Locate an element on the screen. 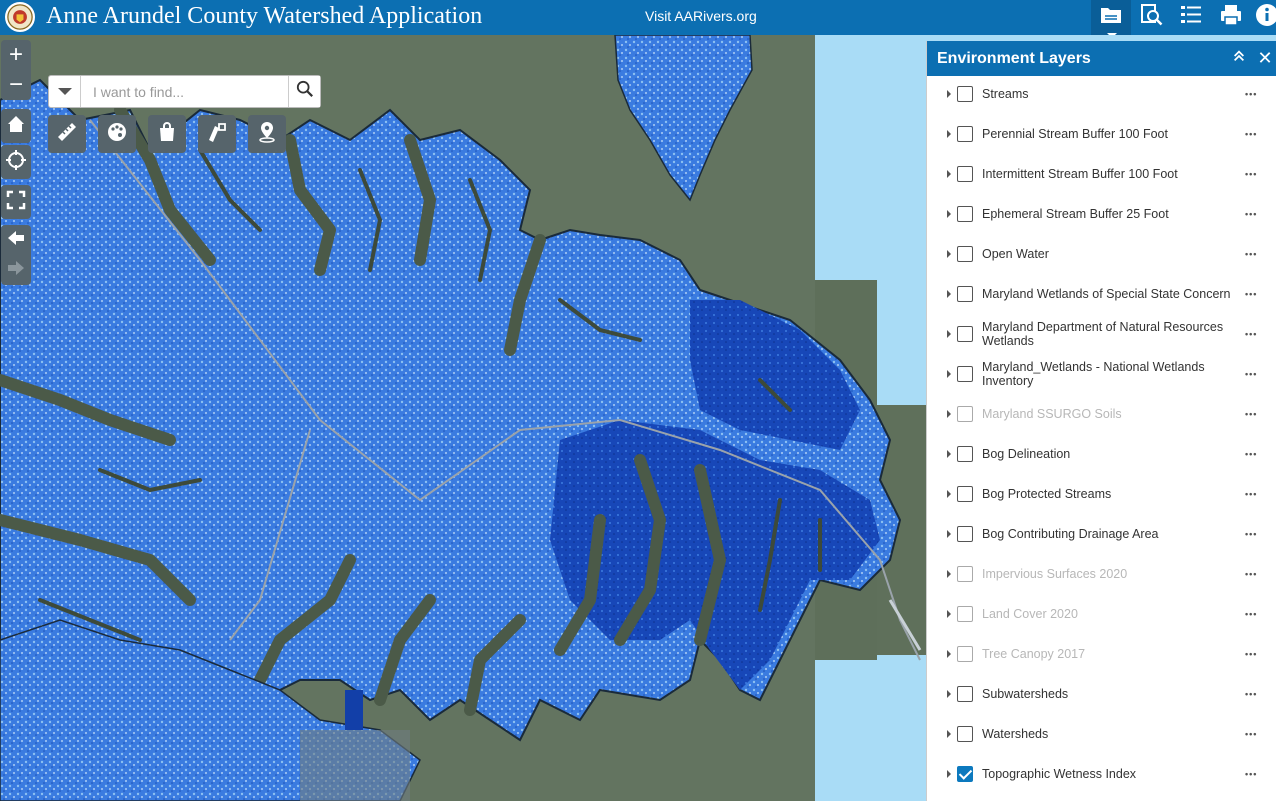  layer-row: Subwatersheds ••• is located at coordinates (1101, 694).